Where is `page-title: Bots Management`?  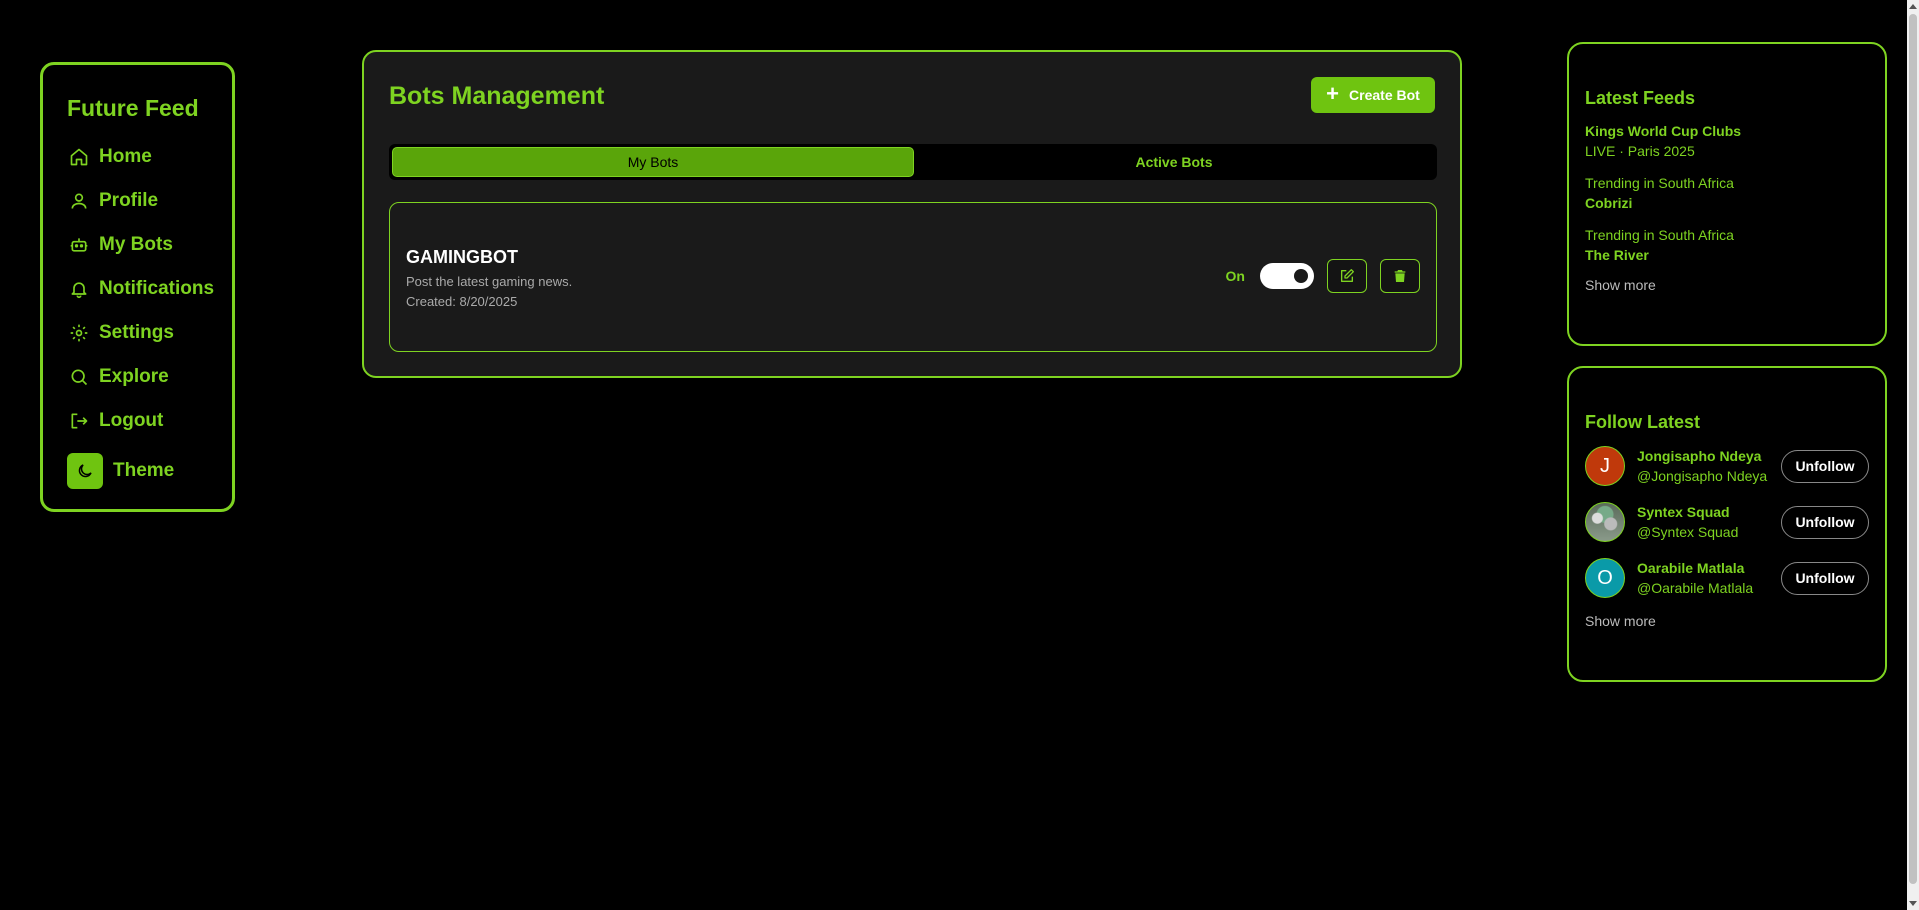
page-title: Bots Management is located at coordinates (497, 96).